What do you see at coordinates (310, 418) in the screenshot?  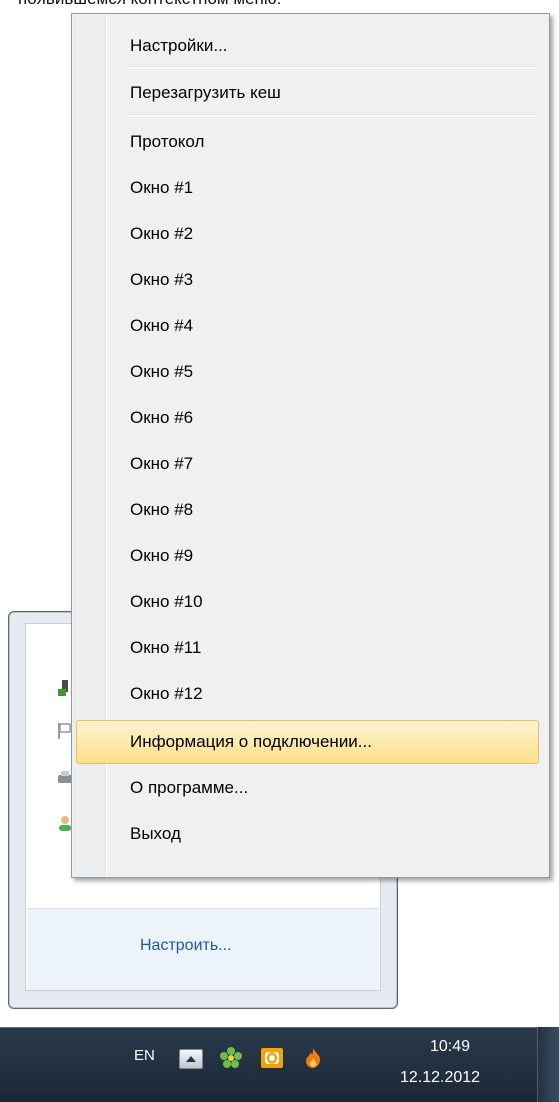 I see `menu-item-window-6: Окно #6` at bounding box center [310, 418].